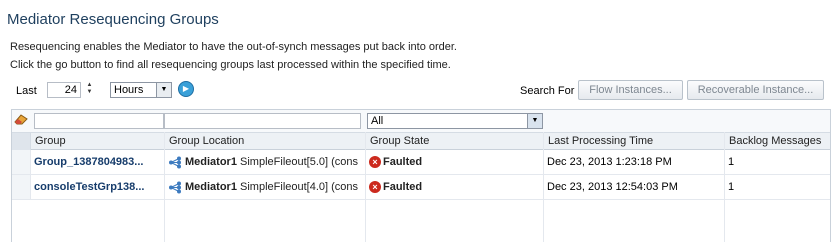 This screenshot has width=837, height=242. What do you see at coordinates (299, 162) in the screenshot?
I see `location-detail: SimpleFileout[5.0] (cons` at bounding box center [299, 162].